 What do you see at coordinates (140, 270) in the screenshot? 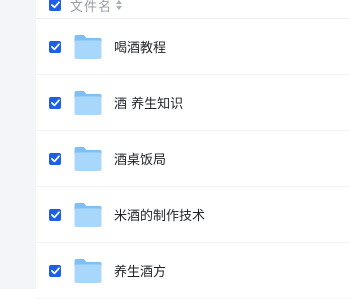
I see `file-name: 养生酒方` at bounding box center [140, 270].